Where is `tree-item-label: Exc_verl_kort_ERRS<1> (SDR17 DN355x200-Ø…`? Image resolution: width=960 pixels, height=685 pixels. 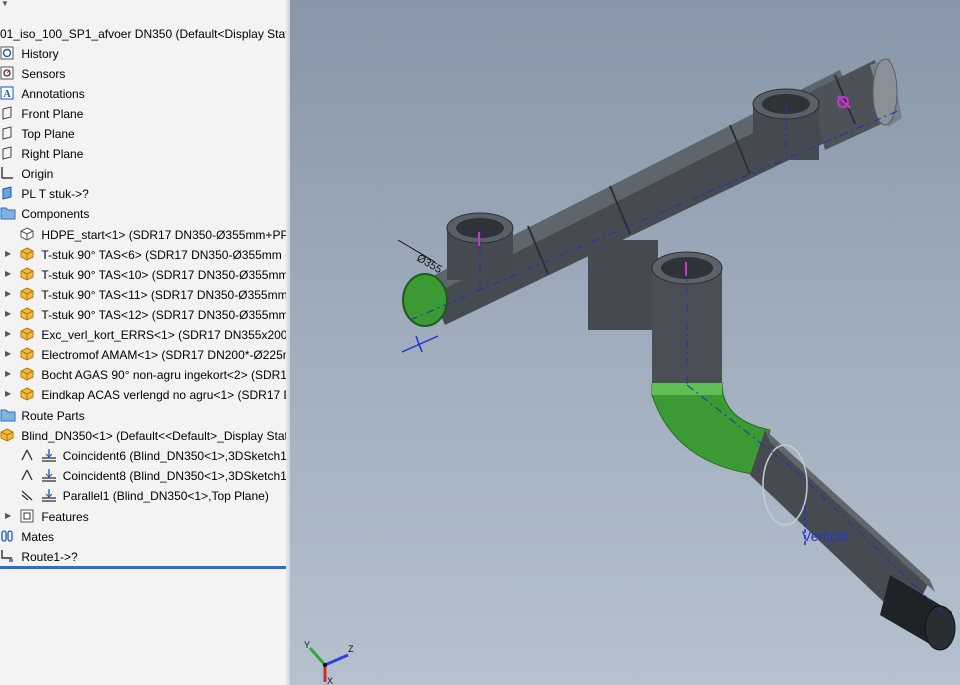
tree-item-label: Exc_verl_kort_ERRS<1> (SDR17 DN355x200-Ø… is located at coordinates (164, 334).